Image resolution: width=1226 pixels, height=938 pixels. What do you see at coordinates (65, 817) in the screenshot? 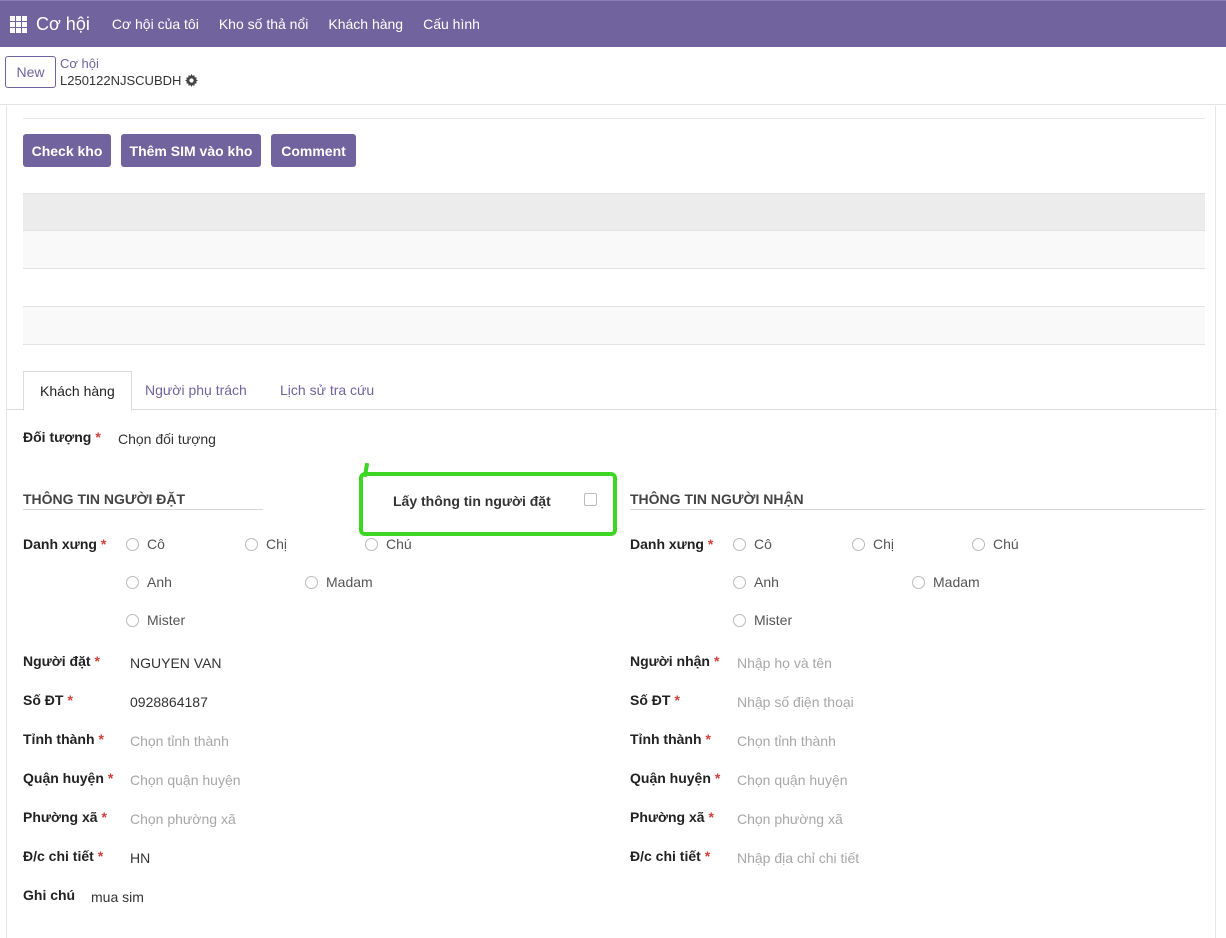
I see `orderer-ward-label: Phường xã *` at bounding box center [65, 817].